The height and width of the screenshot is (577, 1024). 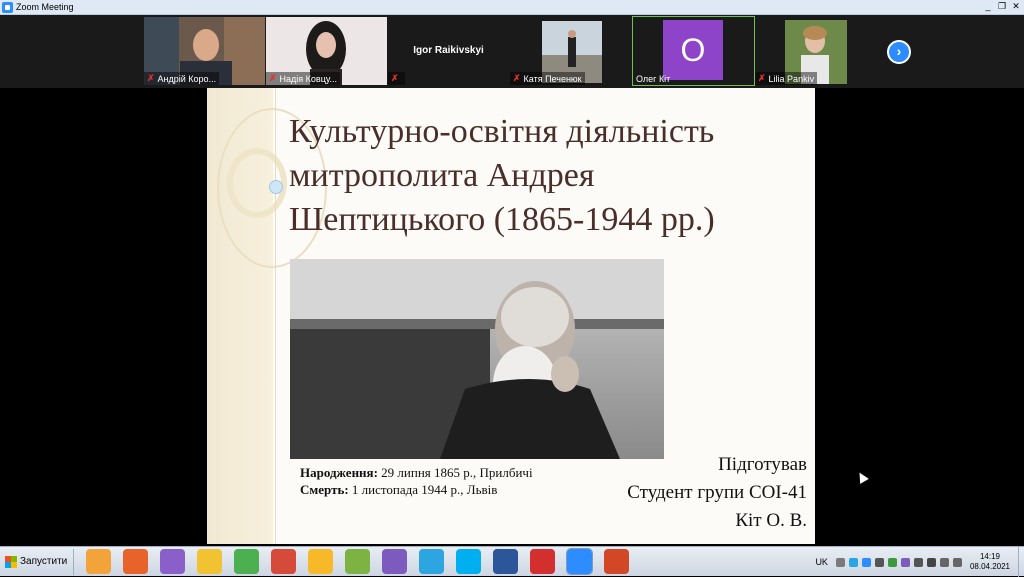 I want to click on participant-tile-active: O Олег Кіт, so click(x=693, y=51).